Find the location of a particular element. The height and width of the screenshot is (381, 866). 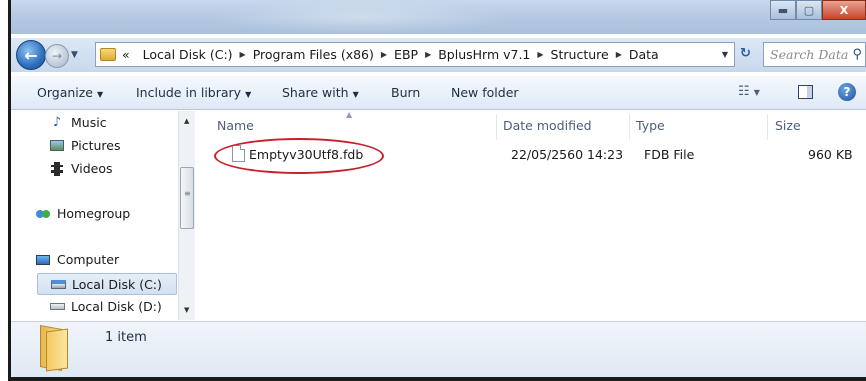

sidebar-item-label: Pictures is located at coordinates (96, 145).